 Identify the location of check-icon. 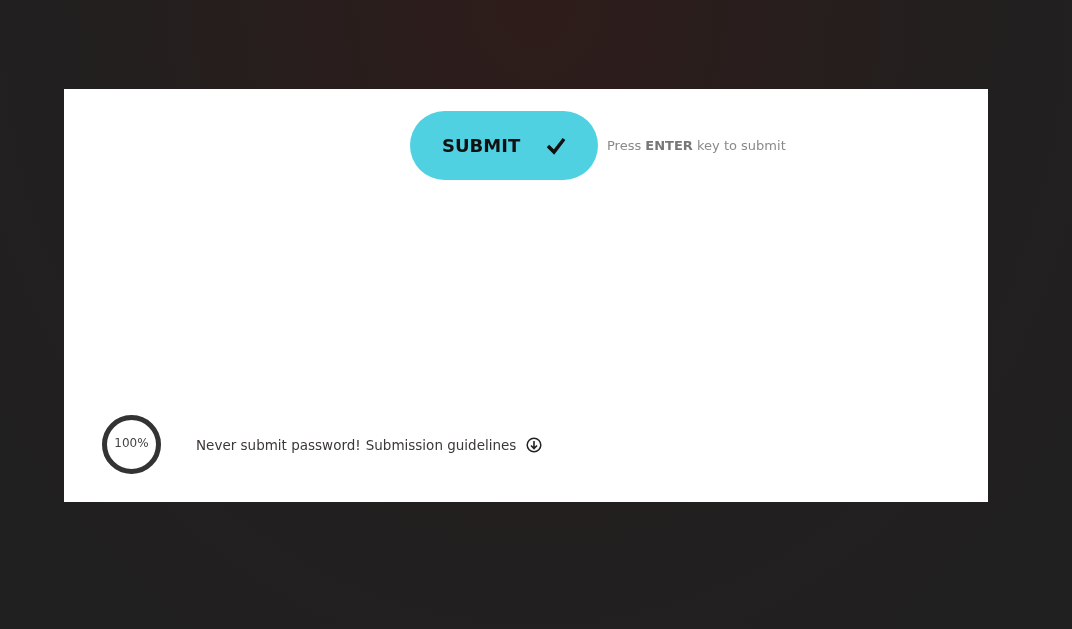
(556, 145).